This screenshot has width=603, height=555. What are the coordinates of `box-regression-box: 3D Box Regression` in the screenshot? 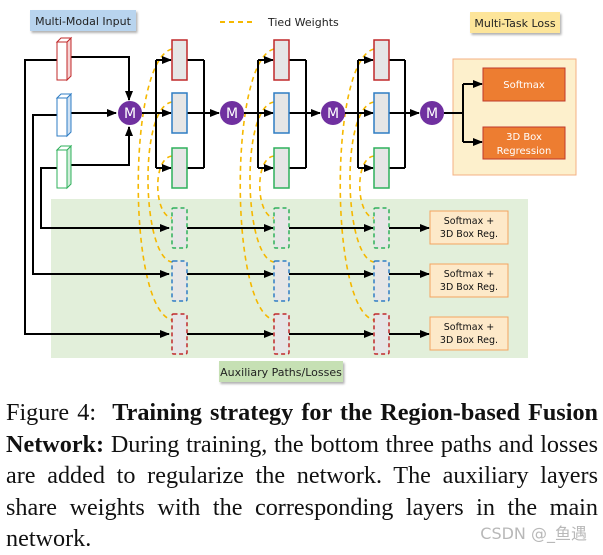 It's located at (524, 143).